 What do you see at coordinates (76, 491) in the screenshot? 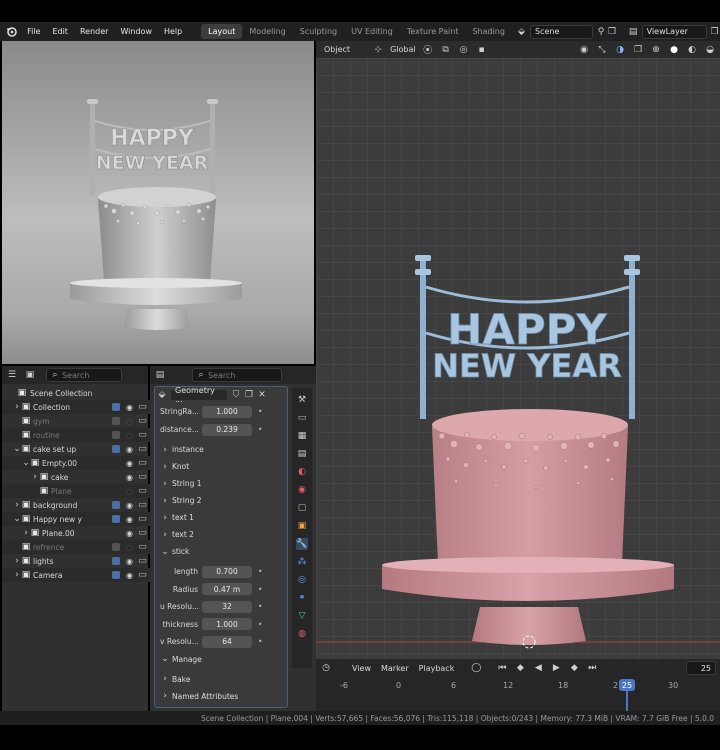
I see `outliner-item: ▣ Plane ◌ ▭` at bounding box center [76, 491].